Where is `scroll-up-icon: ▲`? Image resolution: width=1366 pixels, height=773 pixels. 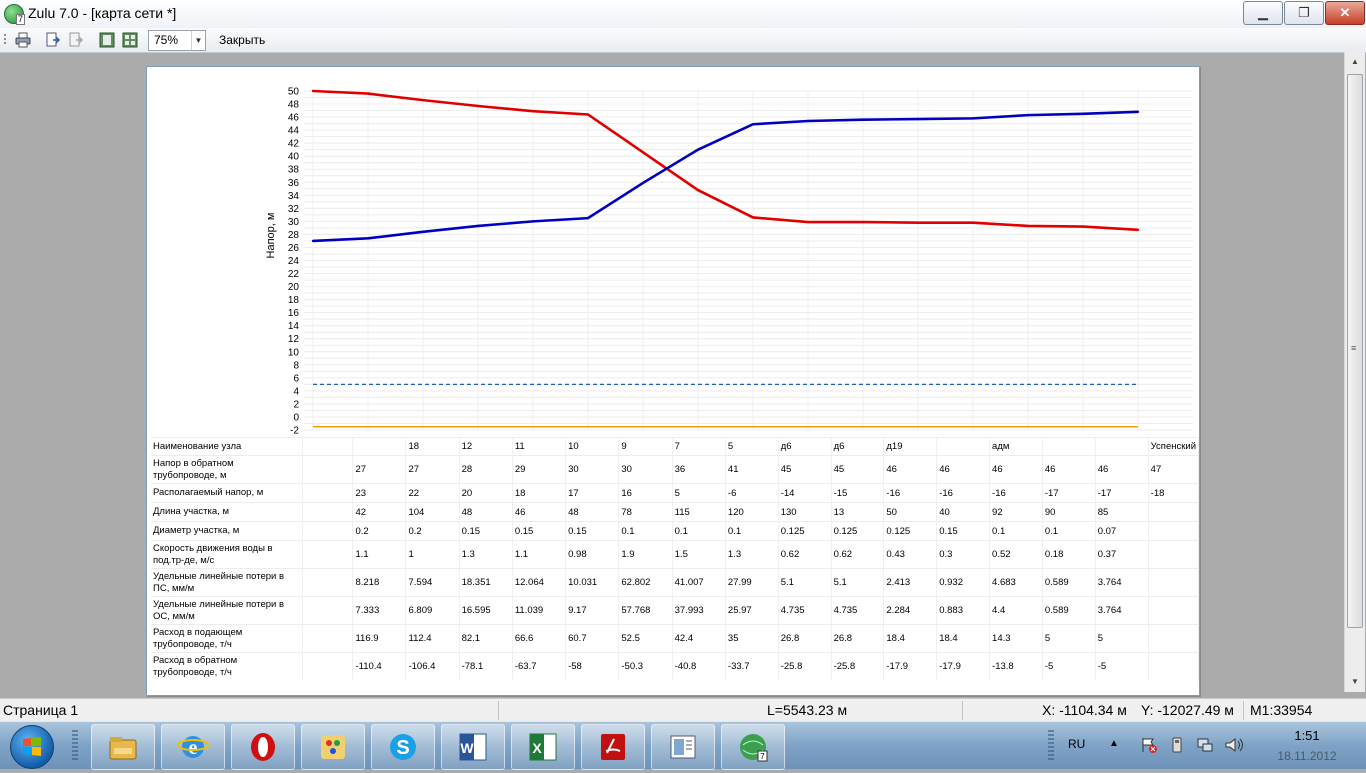
scroll-up-icon: ▲ is located at coordinates (1355, 62).